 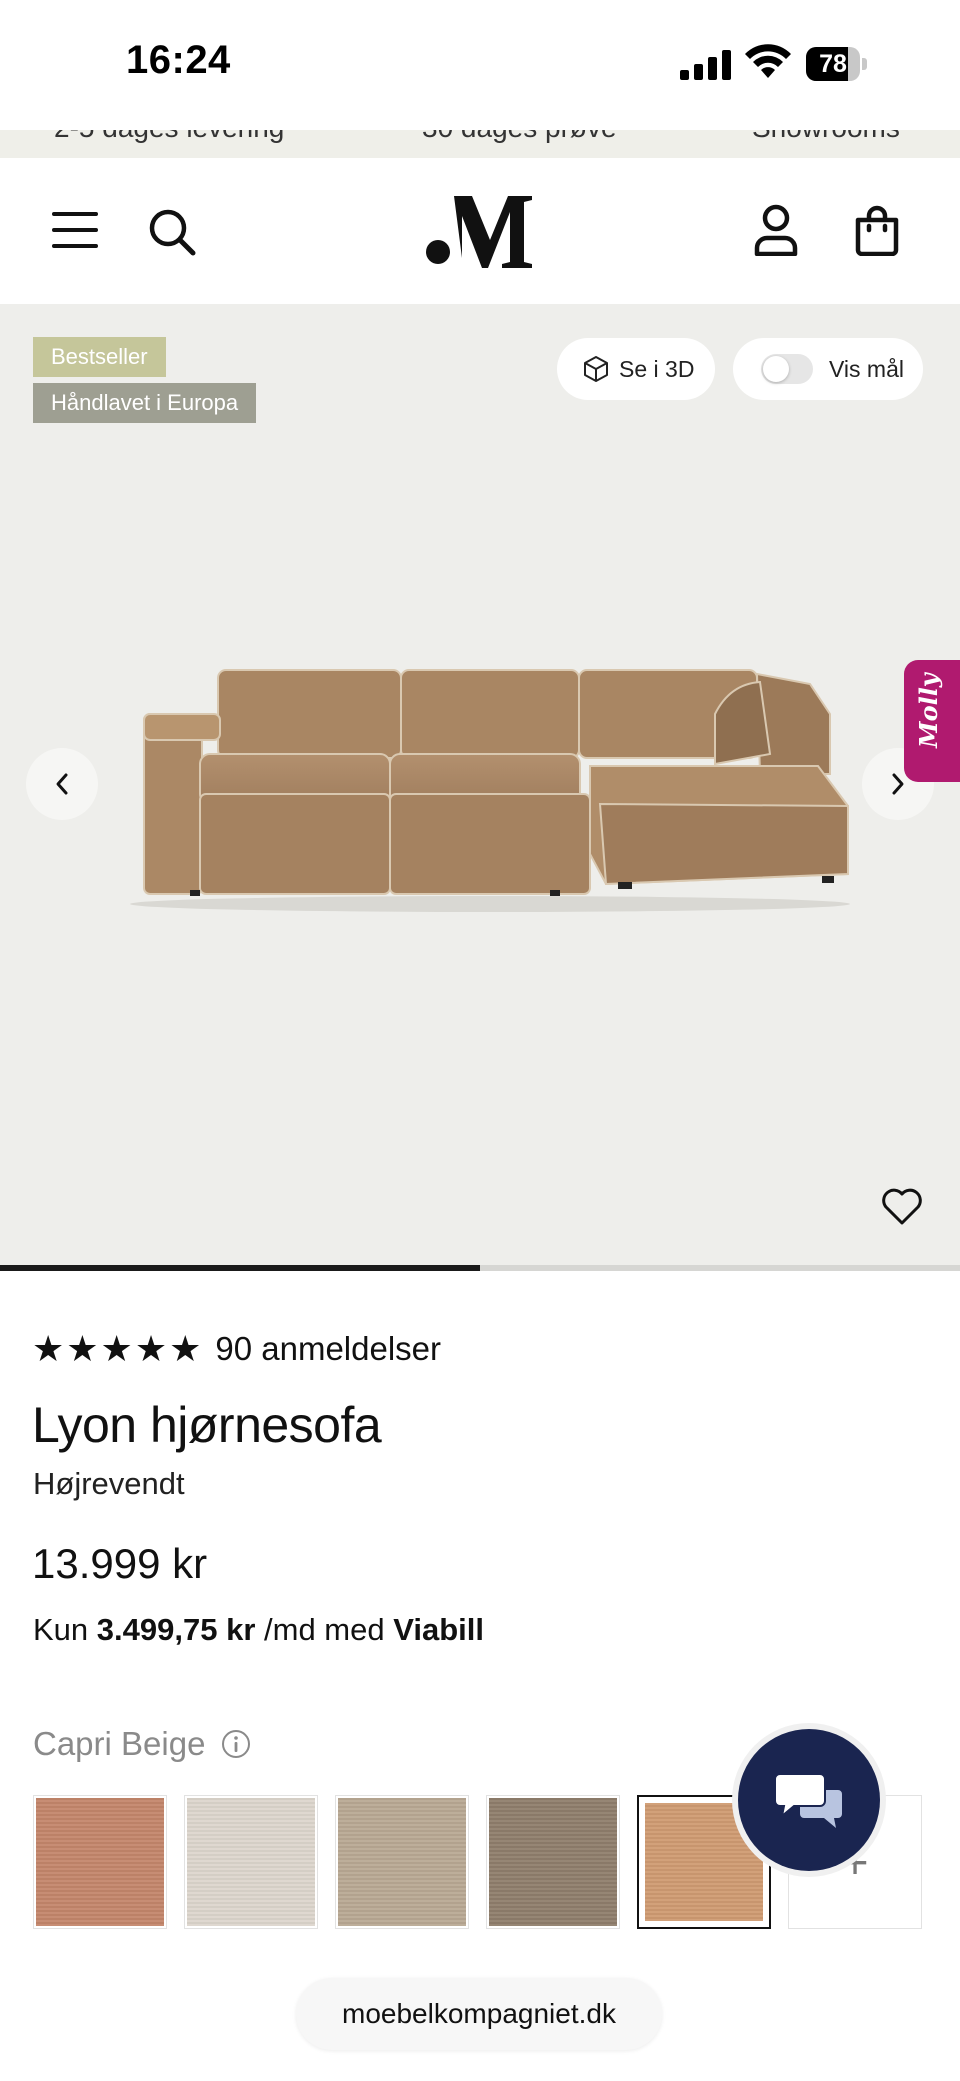 I want to click on swatch-taupe, so click(x=553, y=1862).